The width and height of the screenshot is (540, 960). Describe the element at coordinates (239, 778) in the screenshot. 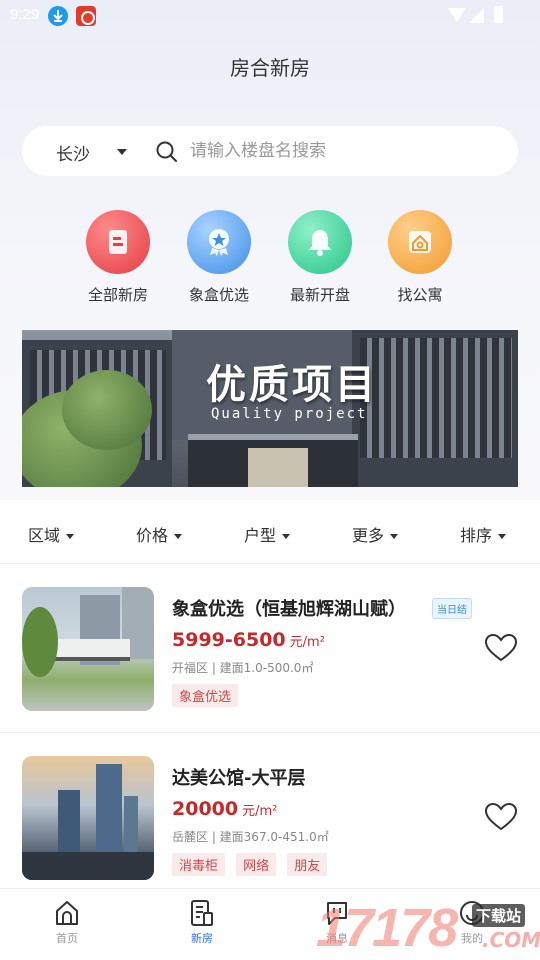

I see `listing-title: 达美公馆-大平层` at that location.